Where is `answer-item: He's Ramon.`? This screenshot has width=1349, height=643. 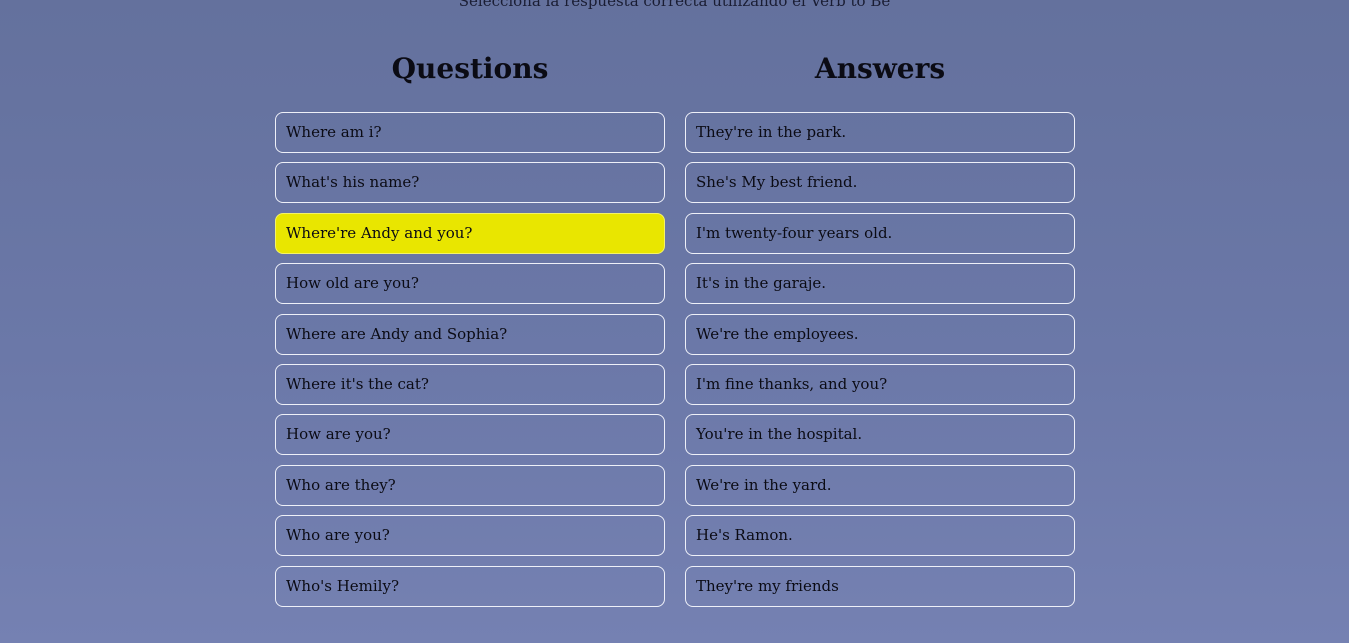 answer-item: He's Ramon. is located at coordinates (880, 536).